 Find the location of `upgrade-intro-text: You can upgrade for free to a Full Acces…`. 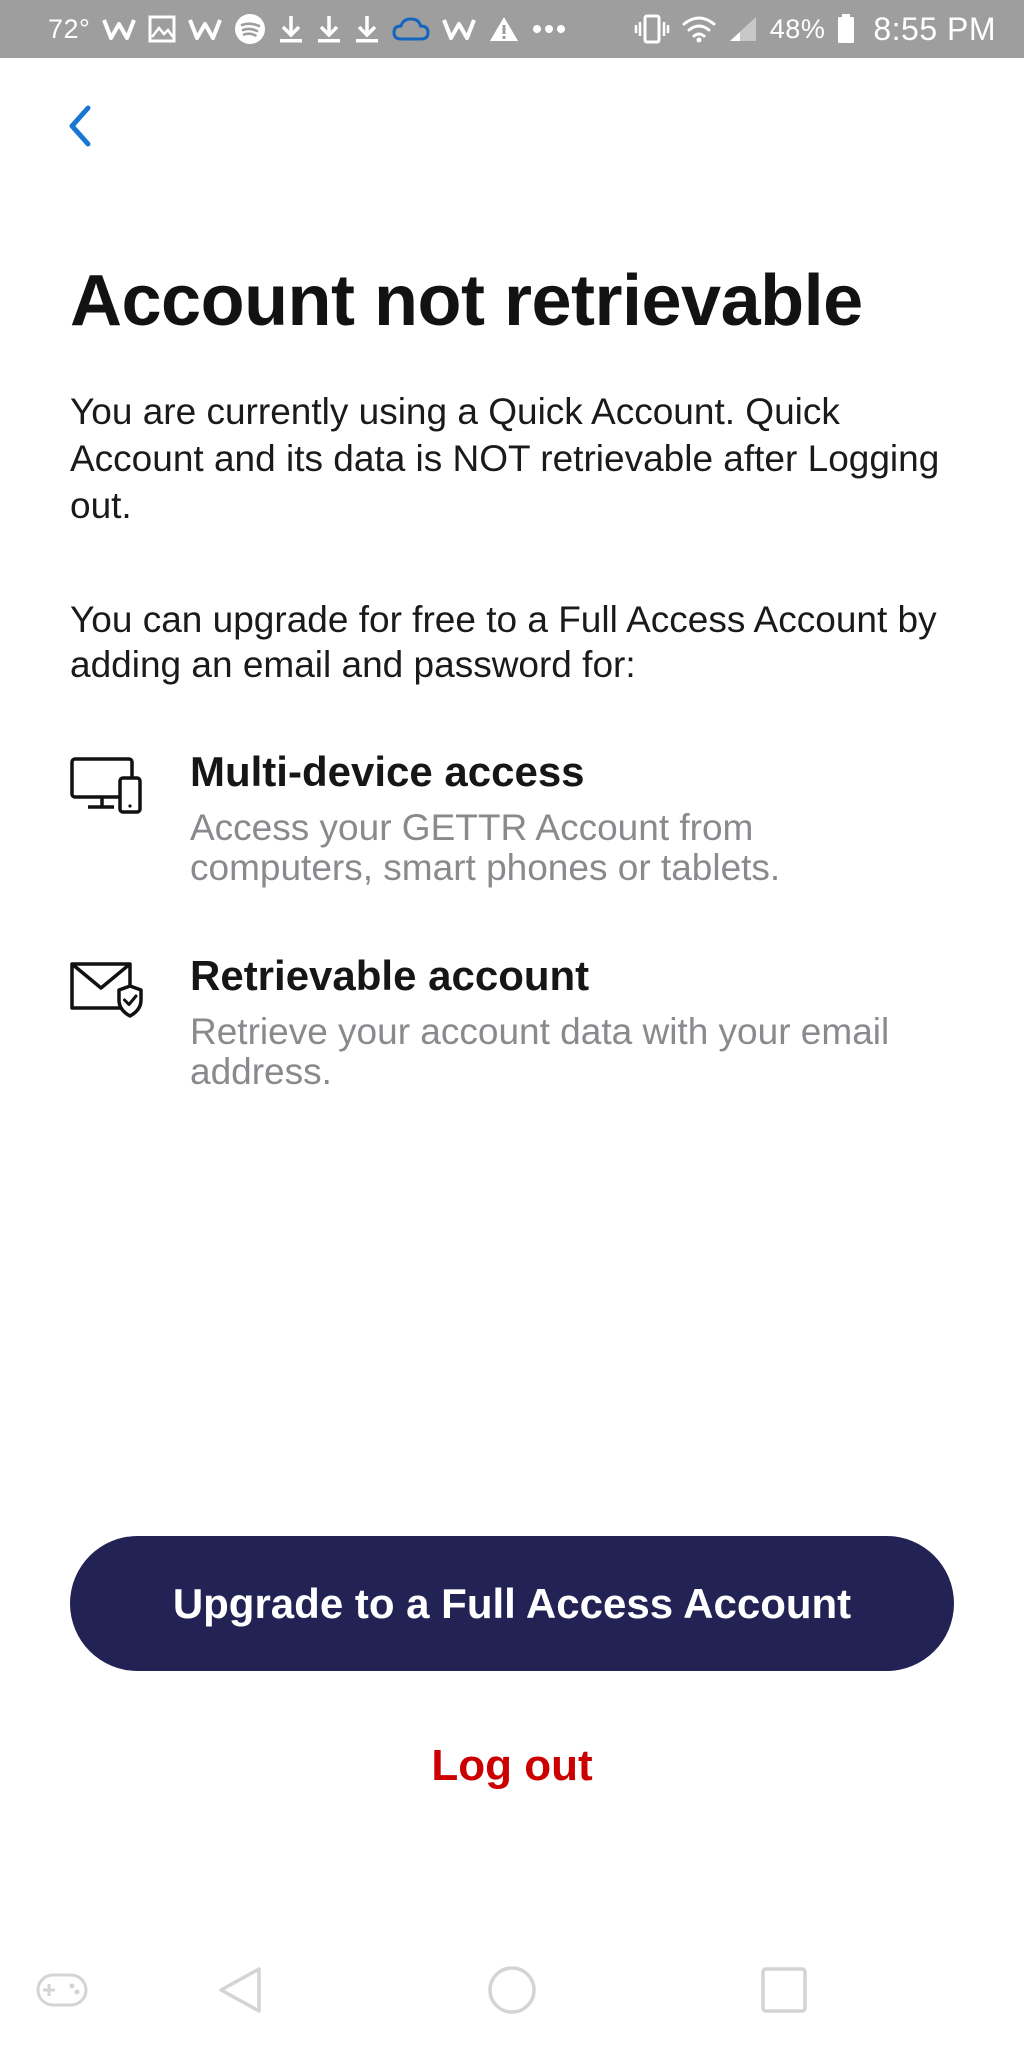

upgrade-intro-text: You can upgrade for free to a Full Acces… is located at coordinates (503, 642).